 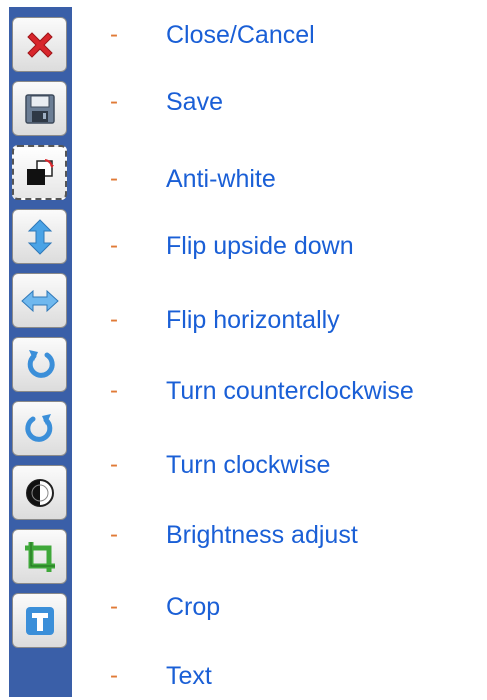 I want to click on rotate-right-icon, so click(x=38, y=427).